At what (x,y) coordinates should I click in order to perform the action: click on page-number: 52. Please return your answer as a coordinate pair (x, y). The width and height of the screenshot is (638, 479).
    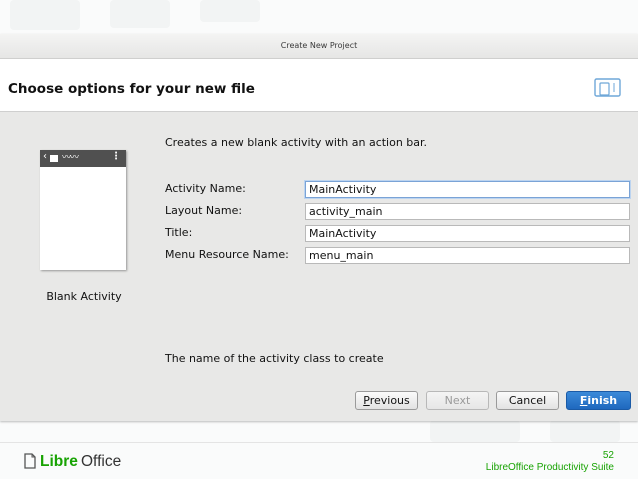
    Looking at the image, I should click on (608, 455).